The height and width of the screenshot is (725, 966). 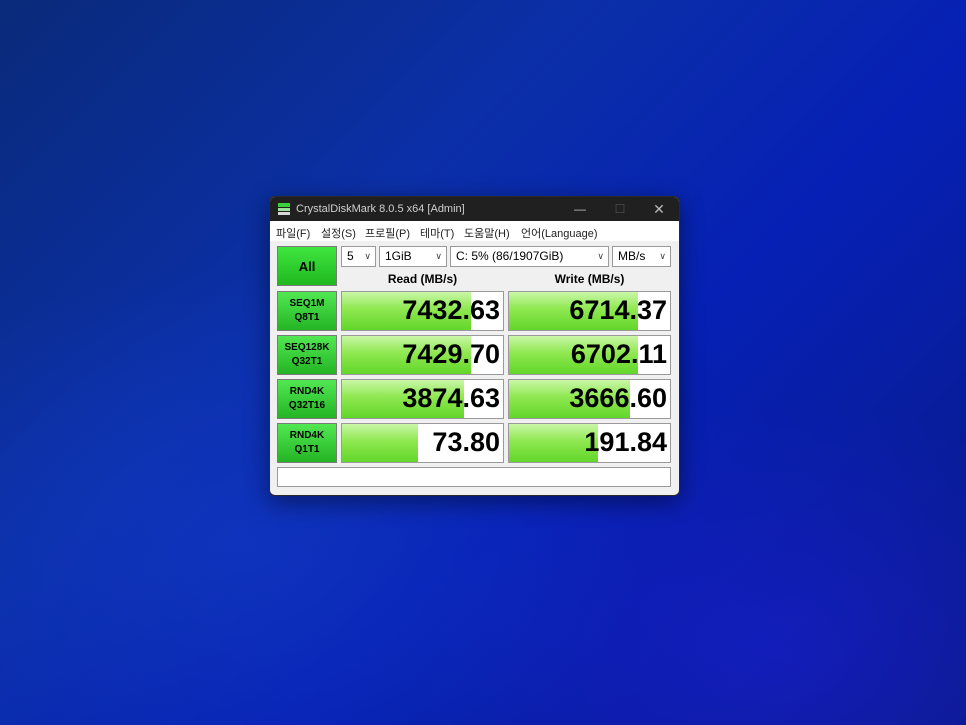 I want to click on test-button-rnd4k-q1t1: RND4K Q1T1, so click(x=307, y=443).